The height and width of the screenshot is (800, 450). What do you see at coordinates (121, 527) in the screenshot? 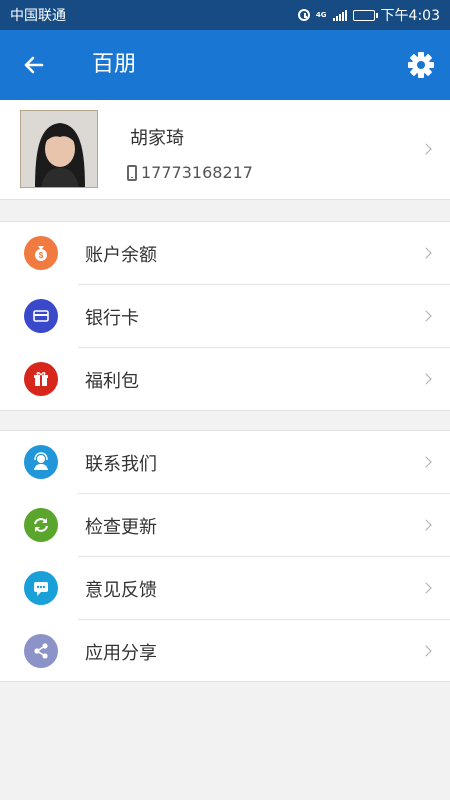
I see `menu-label: 检查更新` at bounding box center [121, 527].